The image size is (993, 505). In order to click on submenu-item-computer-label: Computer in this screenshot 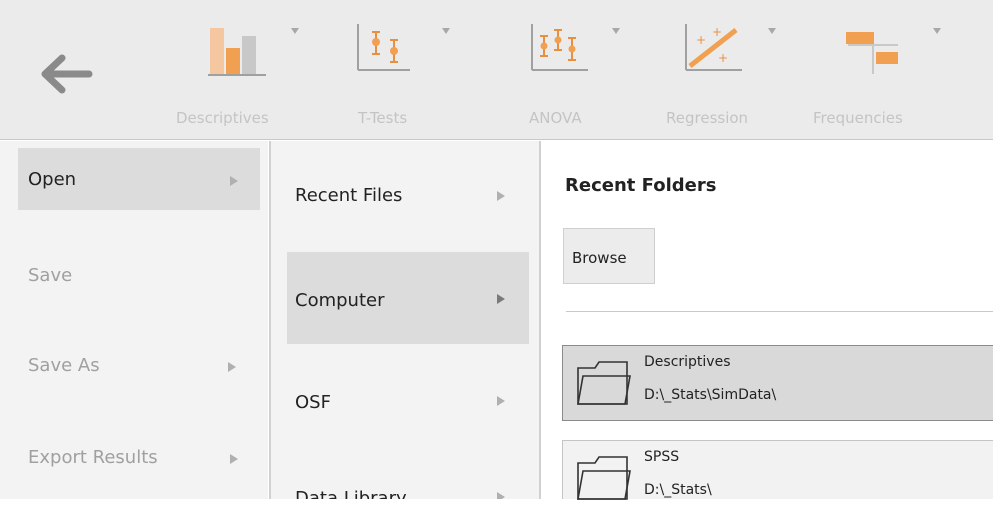, I will do `click(340, 300)`.